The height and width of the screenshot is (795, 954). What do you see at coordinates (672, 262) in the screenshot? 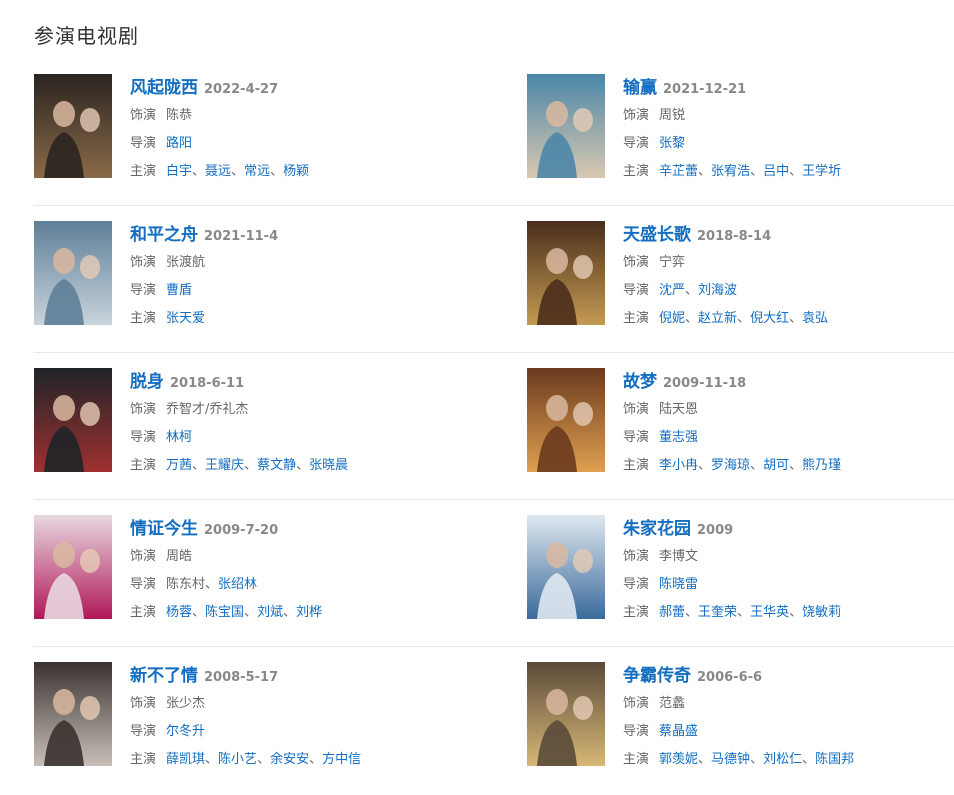
I see `role-value: 宁弈` at bounding box center [672, 262].